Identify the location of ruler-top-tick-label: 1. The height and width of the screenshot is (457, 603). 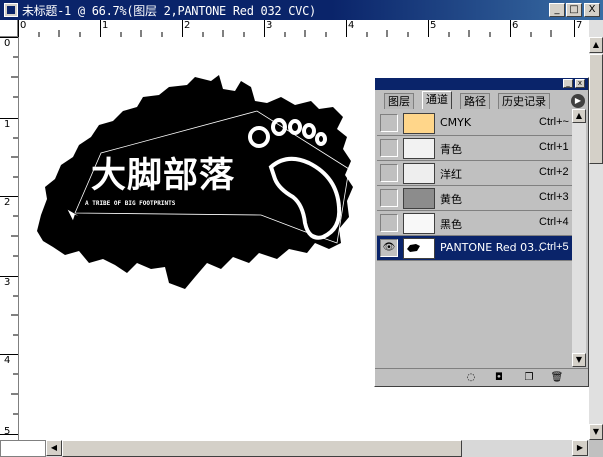
(105, 25).